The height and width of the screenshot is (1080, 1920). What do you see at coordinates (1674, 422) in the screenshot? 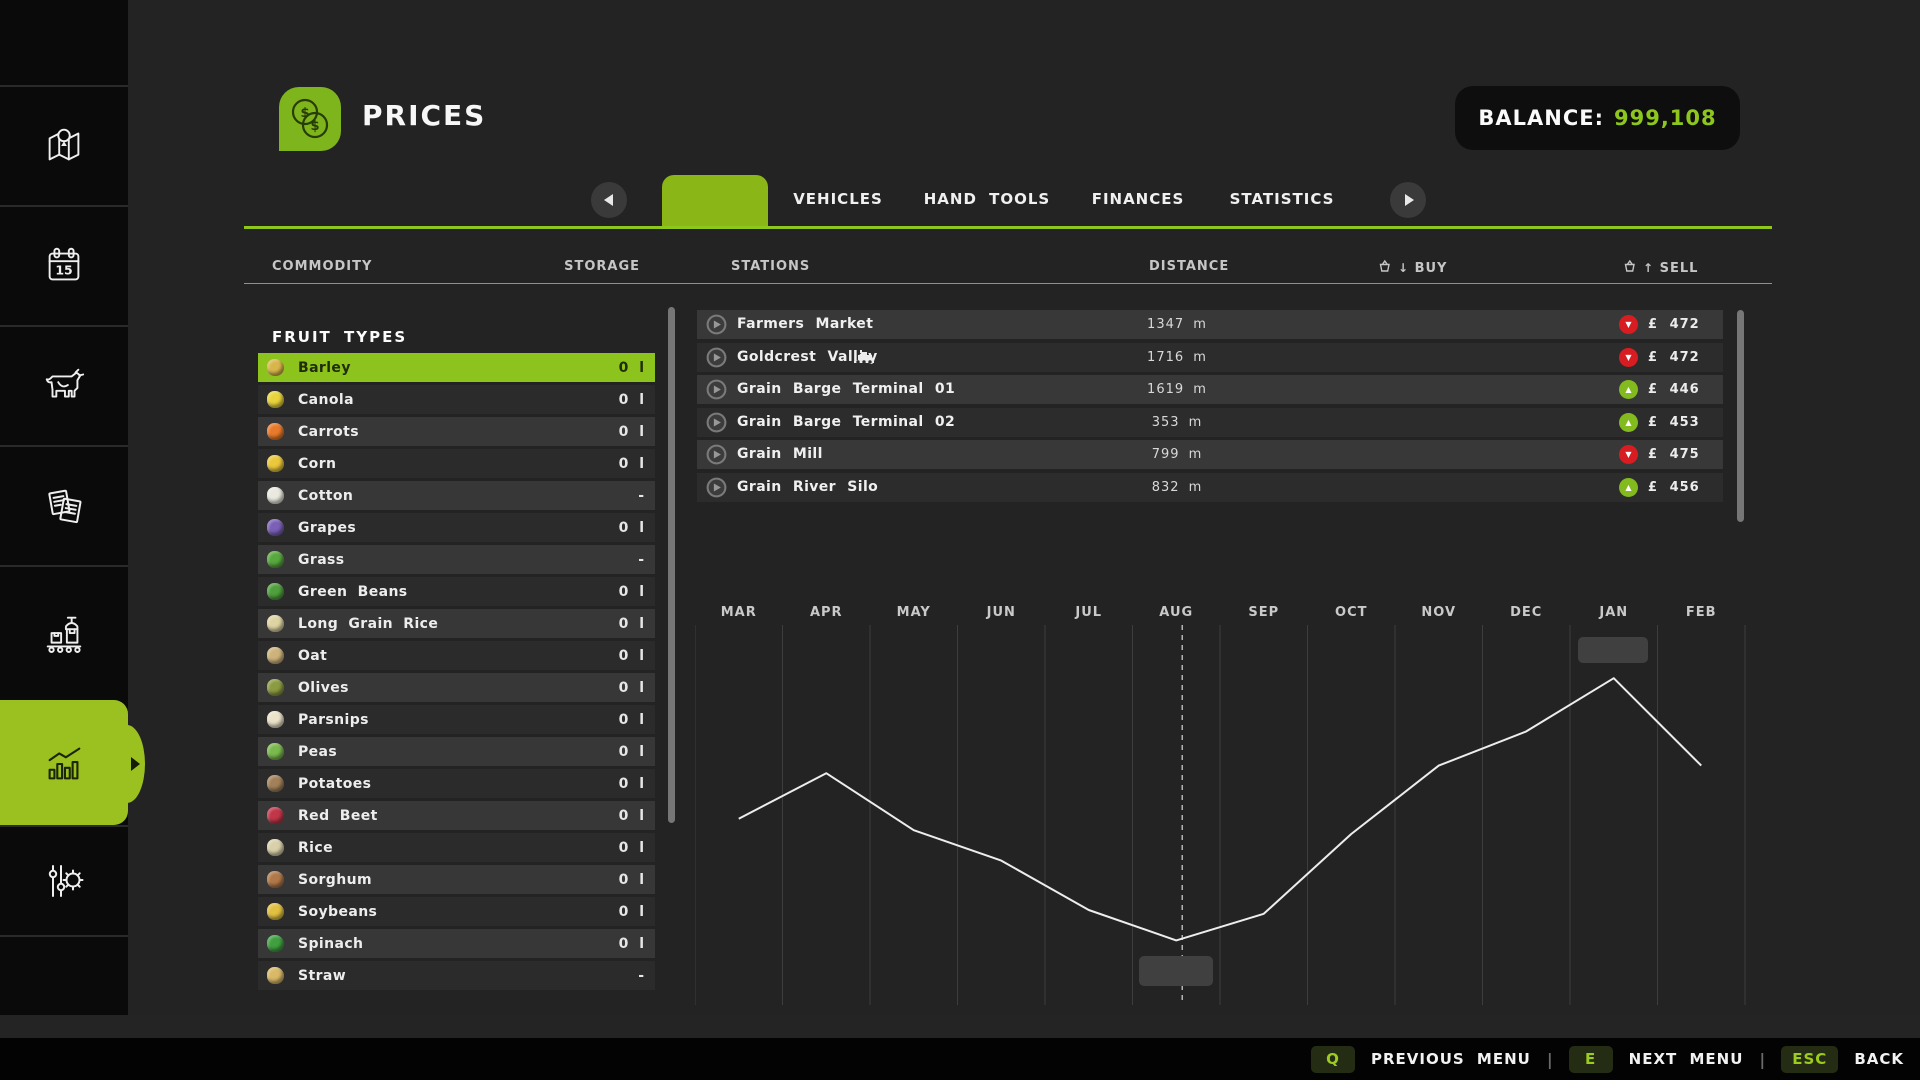
I see `station-sell-price: £ 453` at bounding box center [1674, 422].